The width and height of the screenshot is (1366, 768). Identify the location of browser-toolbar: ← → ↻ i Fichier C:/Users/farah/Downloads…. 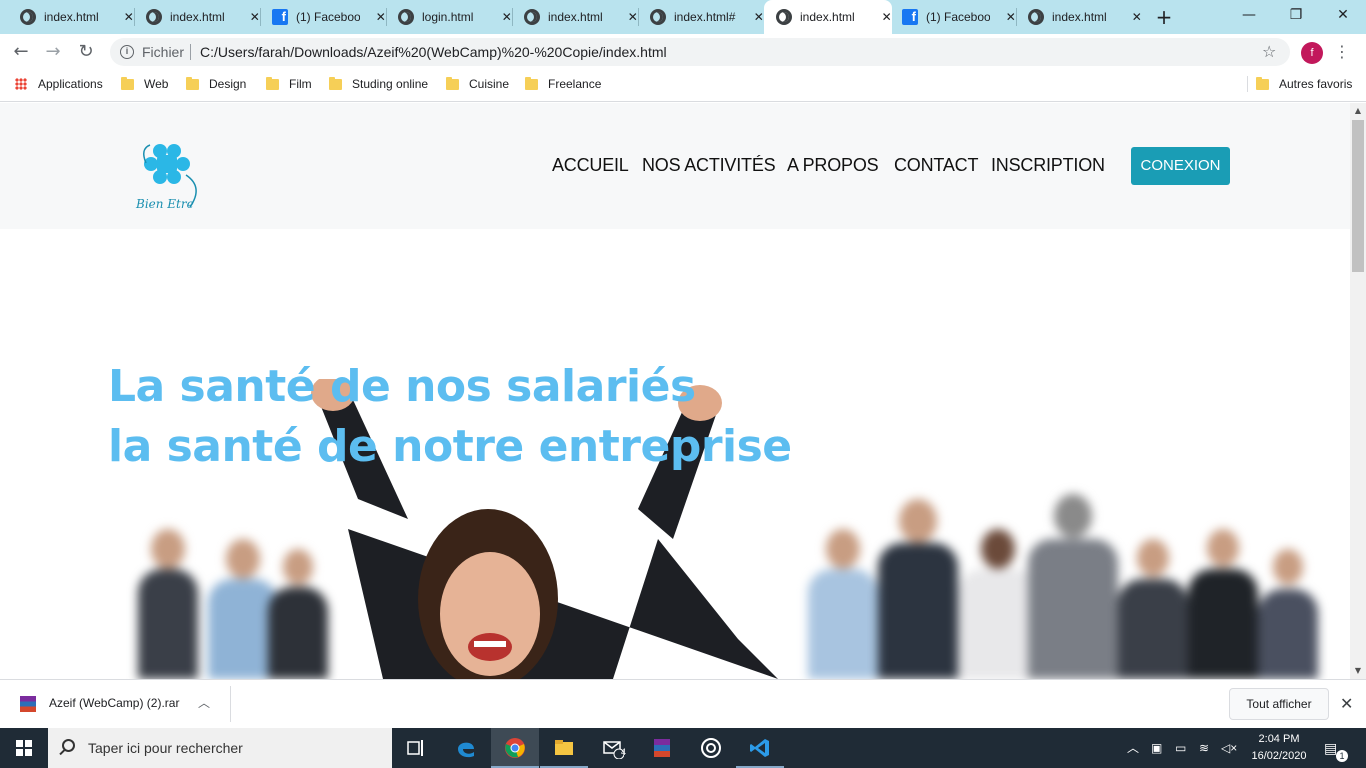
(683, 52).